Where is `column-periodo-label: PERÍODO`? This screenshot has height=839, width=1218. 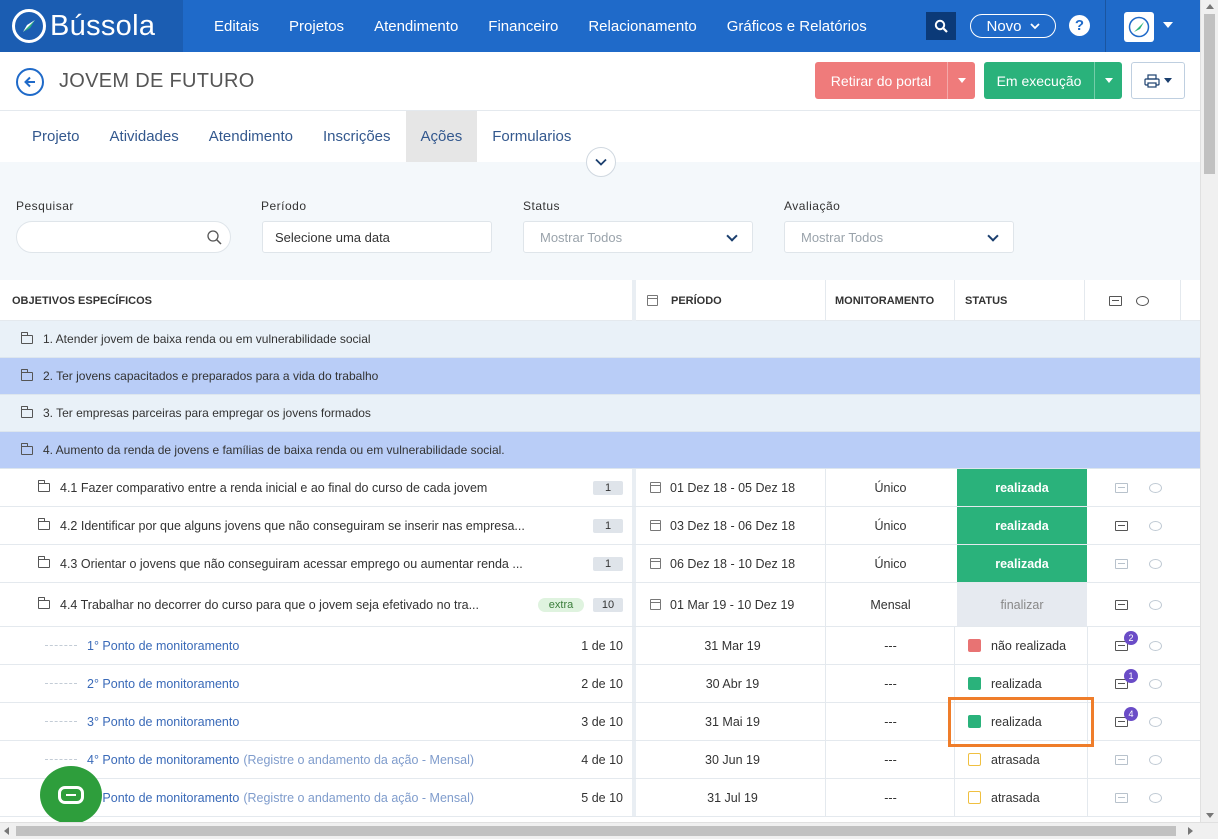
column-periodo-label: PERÍODO is located at coordinates (696, 300).